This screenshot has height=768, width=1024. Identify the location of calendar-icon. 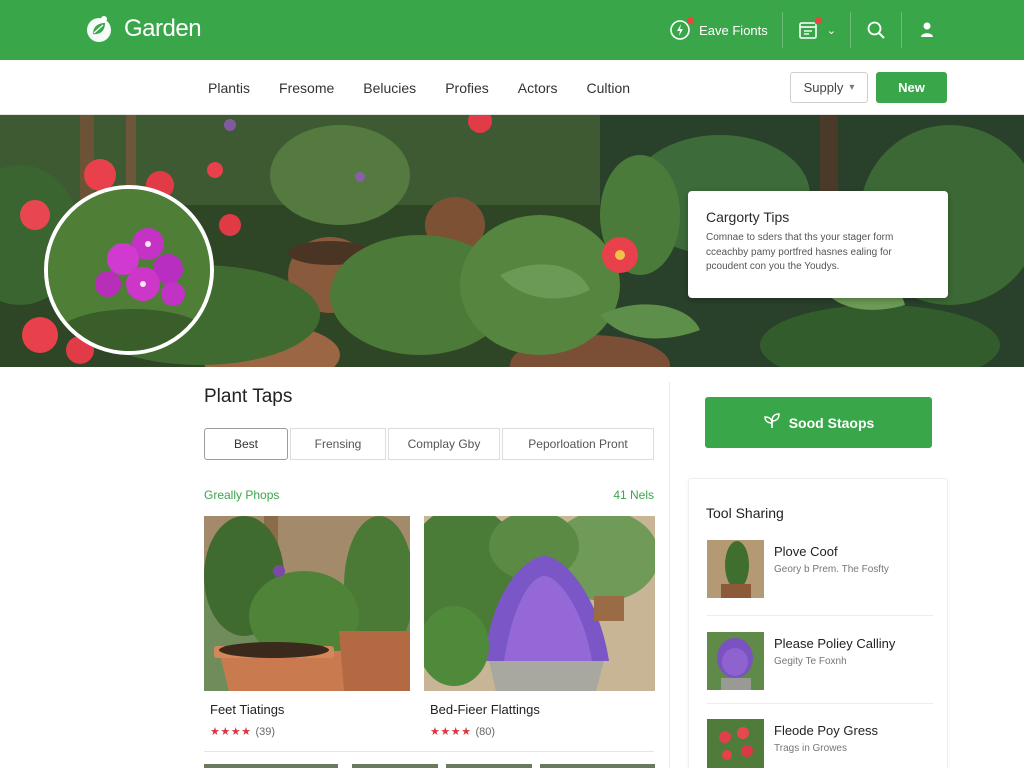
(810, 28).